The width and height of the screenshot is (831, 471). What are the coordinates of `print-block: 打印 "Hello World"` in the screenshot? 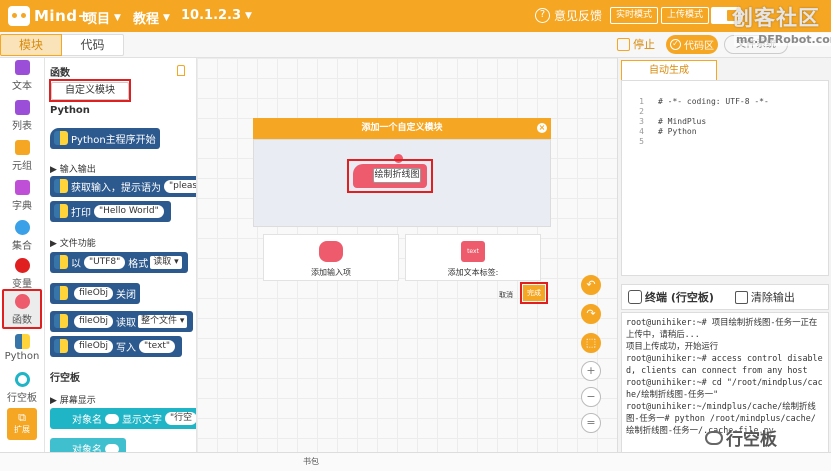 It's located at (110, 211).